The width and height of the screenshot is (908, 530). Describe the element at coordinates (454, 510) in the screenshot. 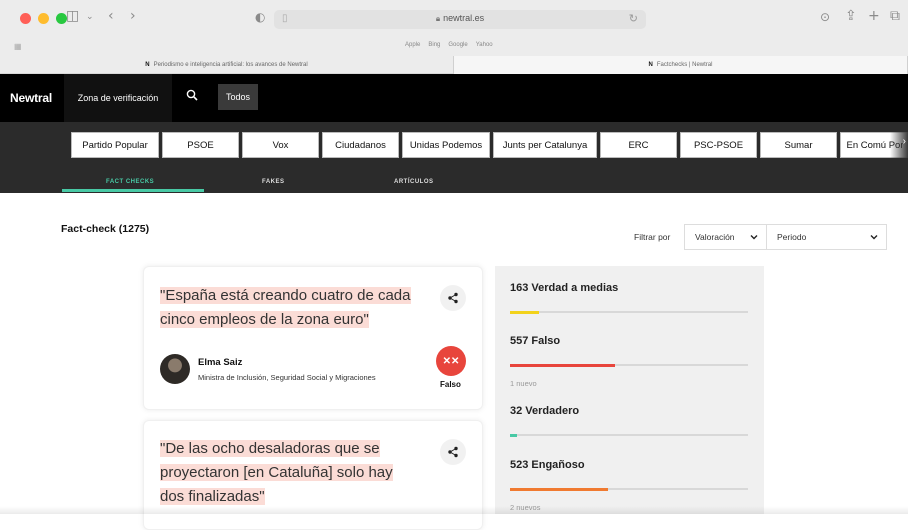

I see `bottom-shade` at that location.